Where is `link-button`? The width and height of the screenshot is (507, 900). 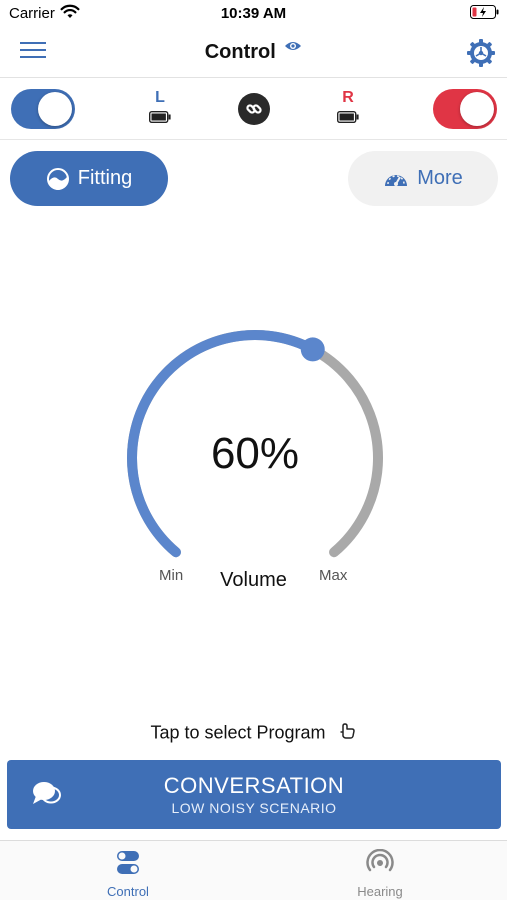
link-button is located at coordinates (254, 109).